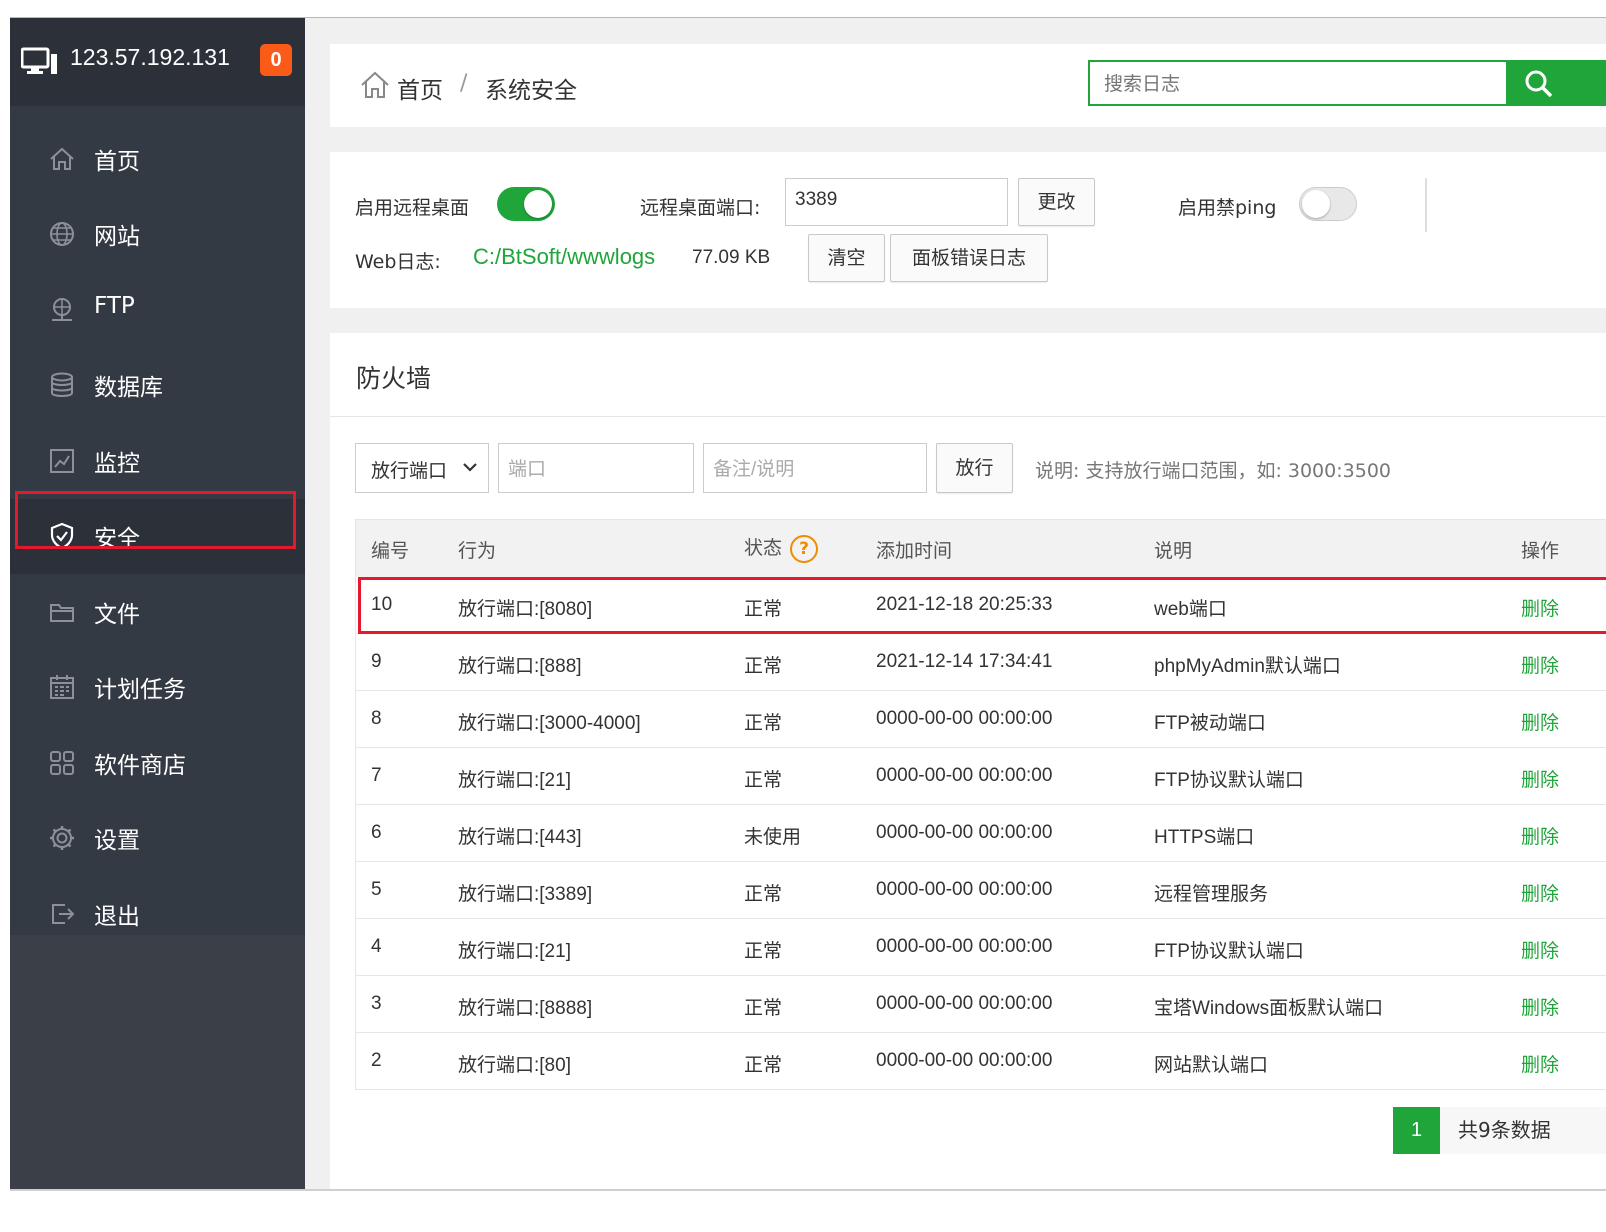 The image size is (1606, 1232). I want to click on cell-id: 9, so click(376, 661).